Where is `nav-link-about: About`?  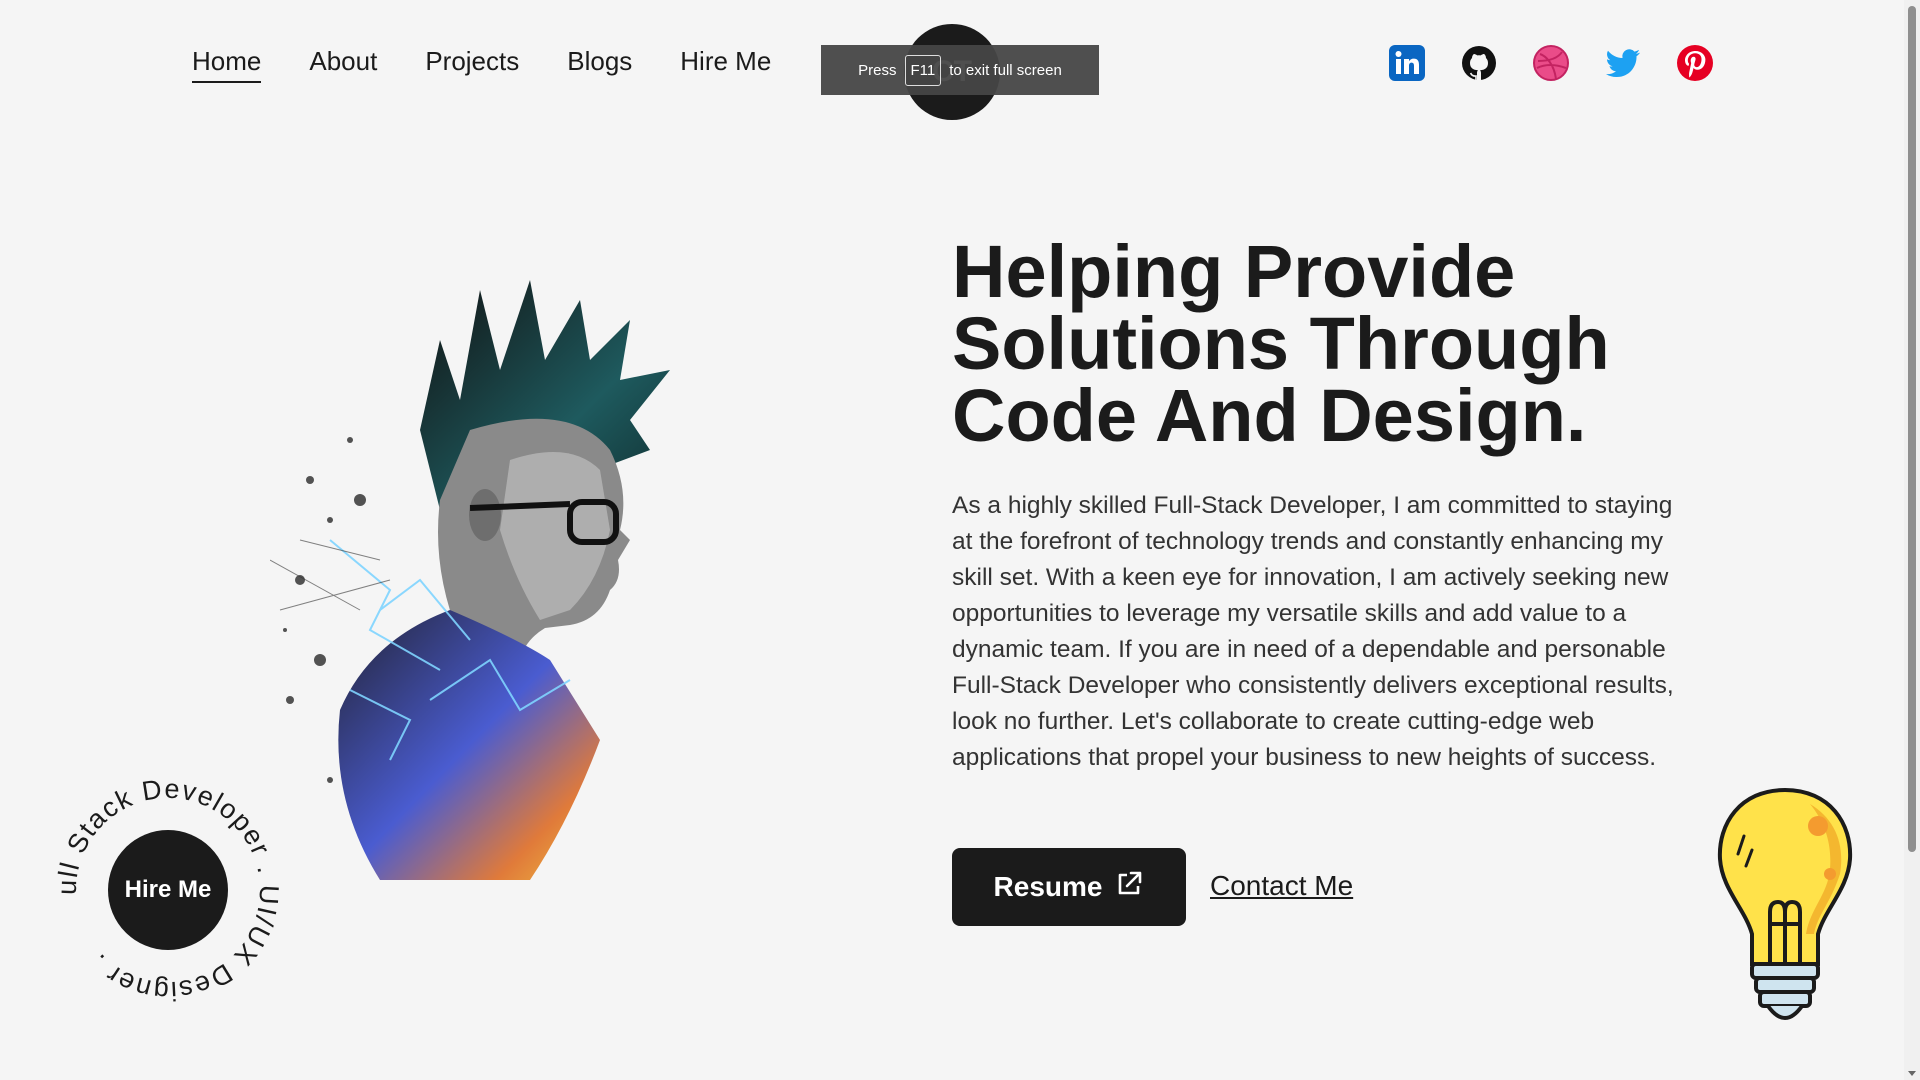 nav-link-about: About is located at coordinates (343, 64).